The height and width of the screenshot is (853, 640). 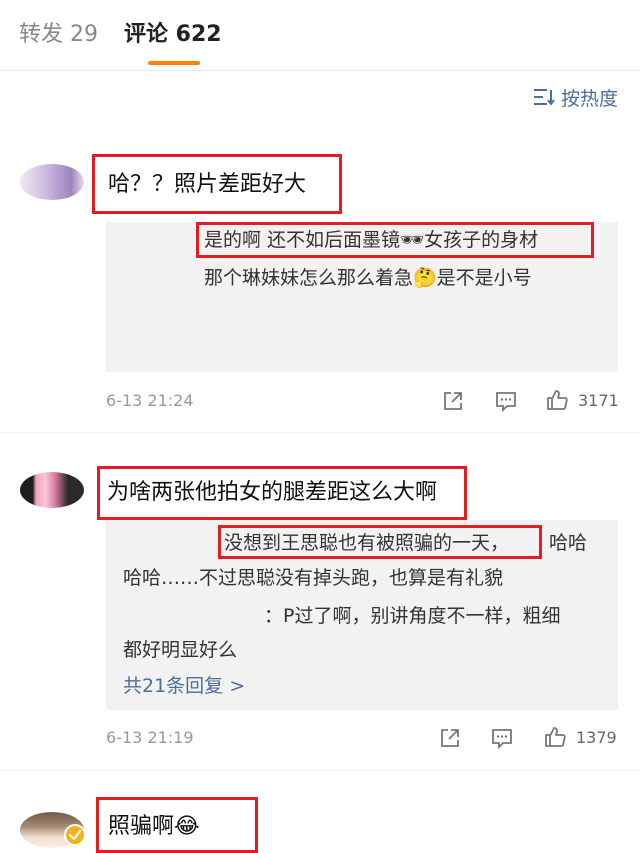 What do you see at coordinates (598, 400) in the screenshot?
I see `like-count: 3171` at bounding box center [598, 400].